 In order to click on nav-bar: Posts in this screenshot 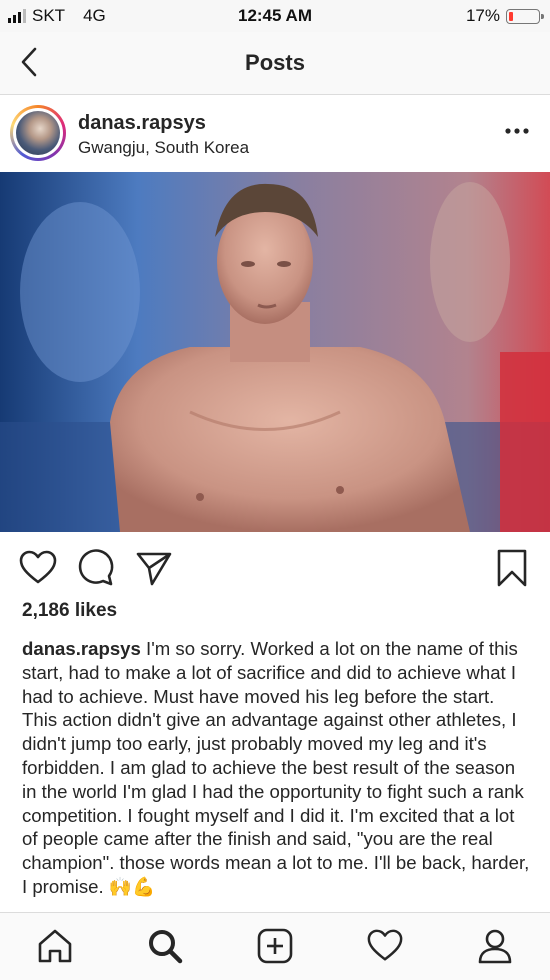, I will do `click(275, 63)`.